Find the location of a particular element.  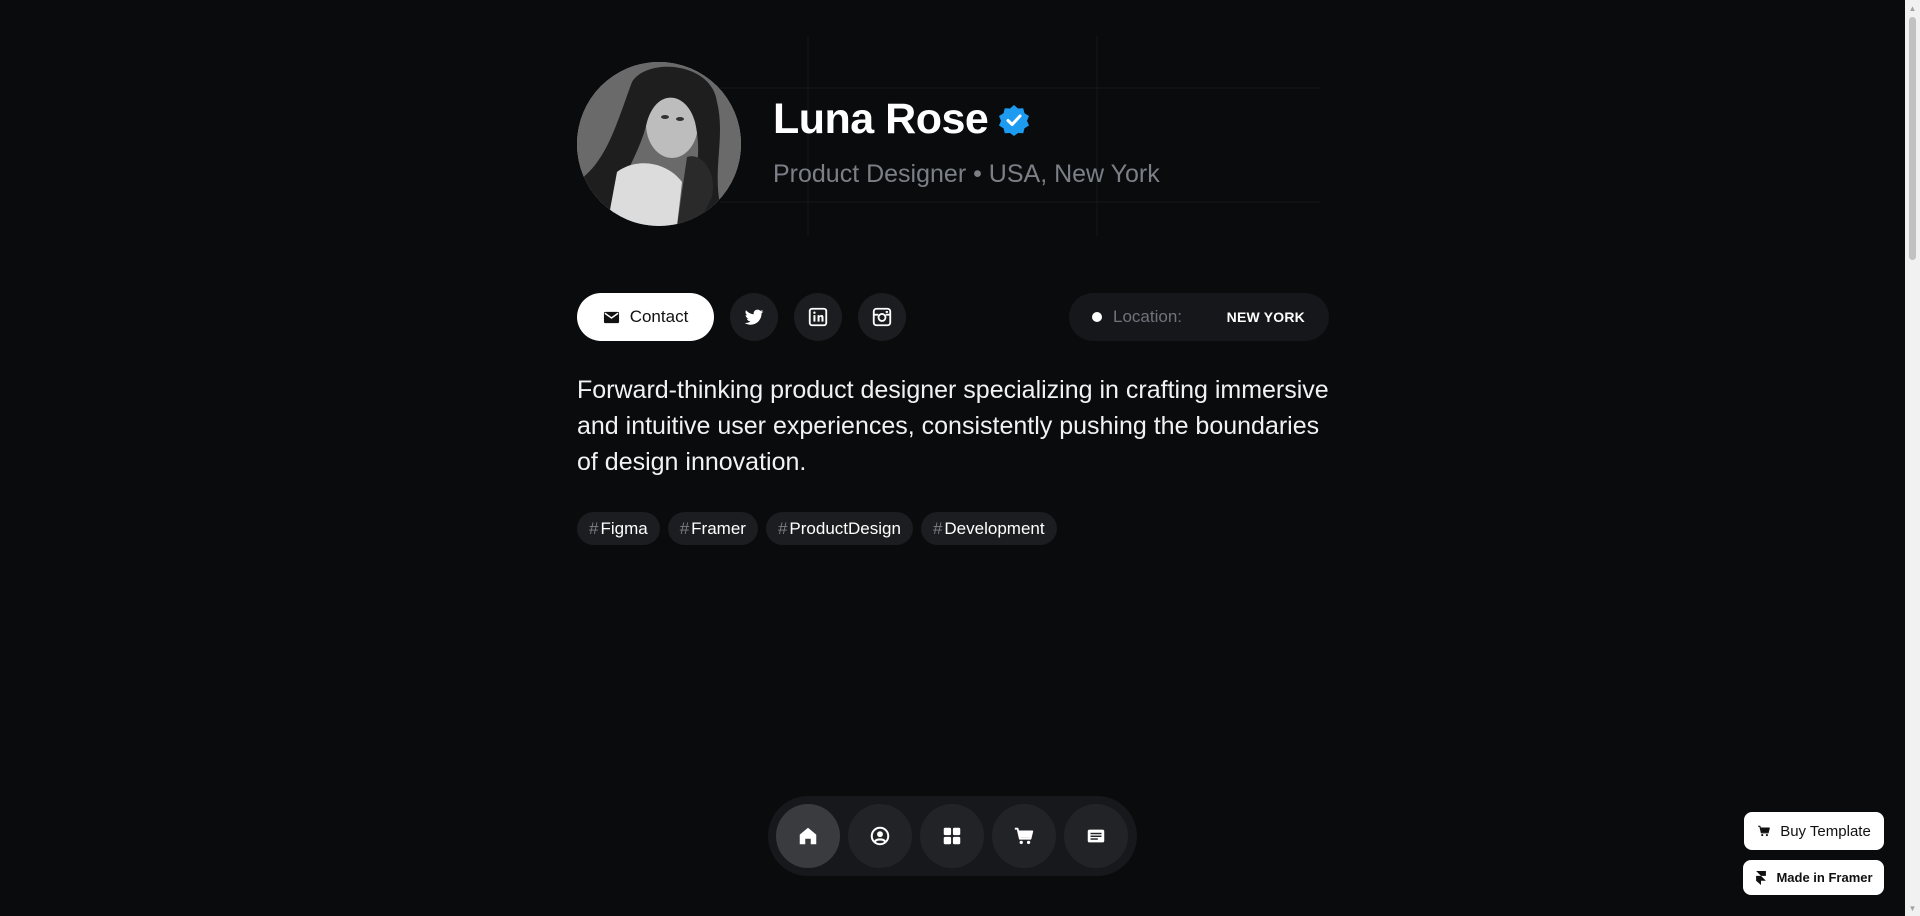

bottom-dock is located at coordinates (952, 836).